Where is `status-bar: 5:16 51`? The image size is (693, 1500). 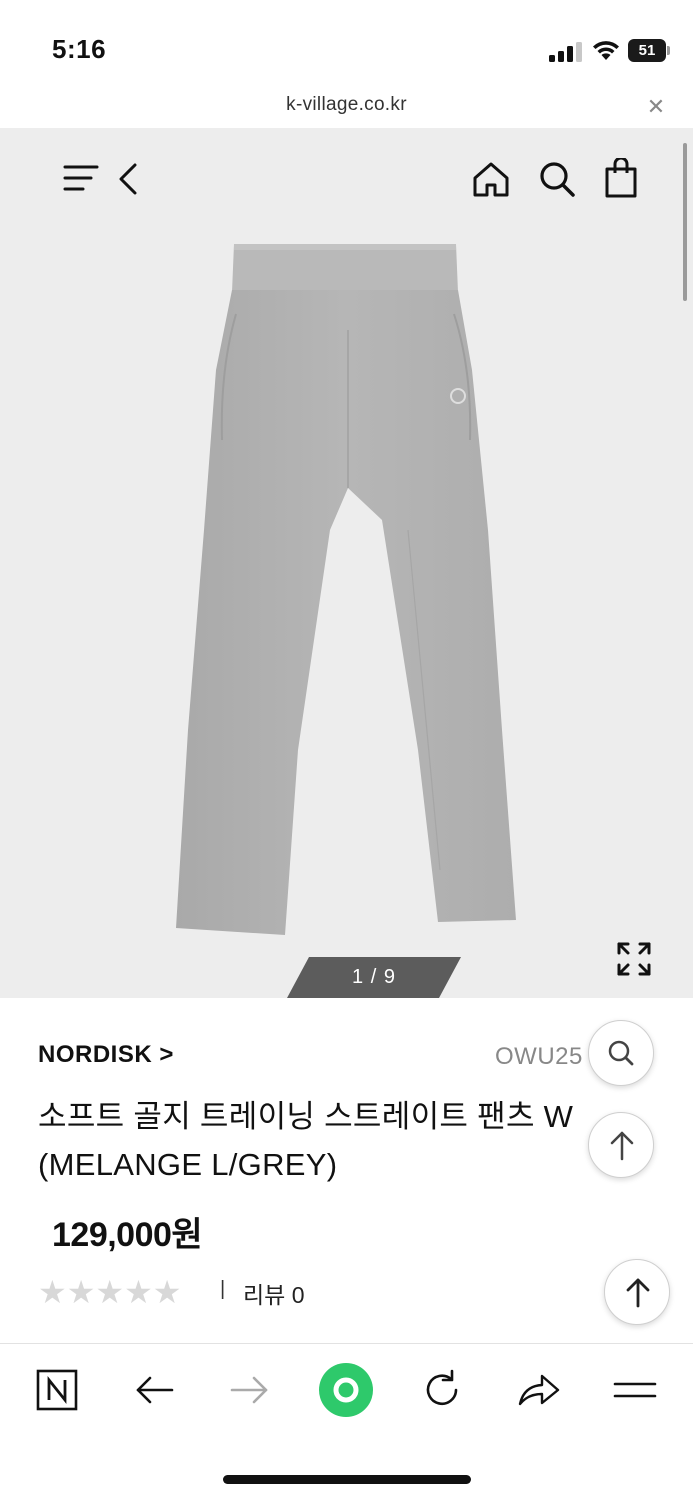 status-bar: 5:16 51 is located at coordinates (346, 47).